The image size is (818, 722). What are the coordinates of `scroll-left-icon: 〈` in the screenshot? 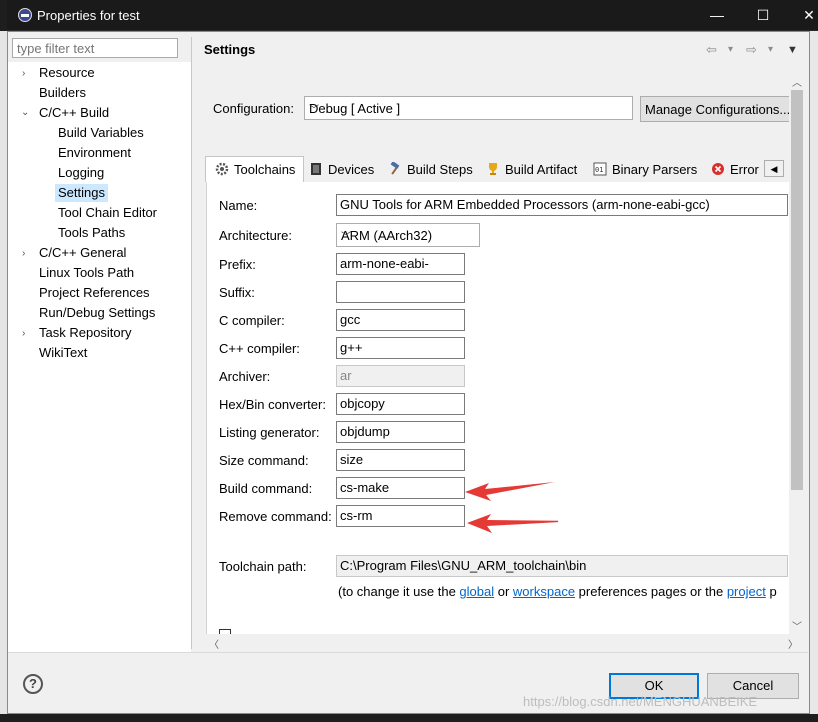 It's located at (214, 643).